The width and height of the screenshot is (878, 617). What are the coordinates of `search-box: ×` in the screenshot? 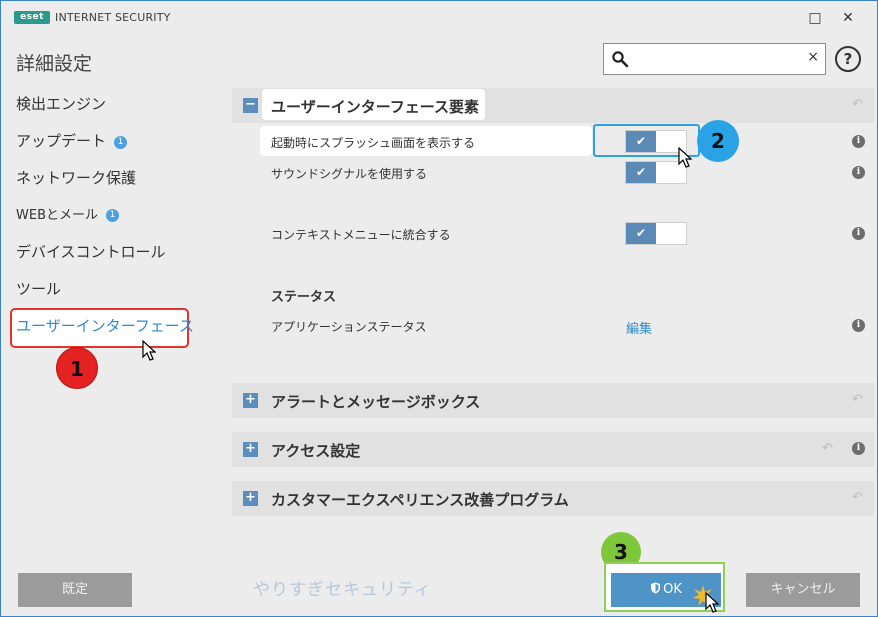 It's located at (714, 59).